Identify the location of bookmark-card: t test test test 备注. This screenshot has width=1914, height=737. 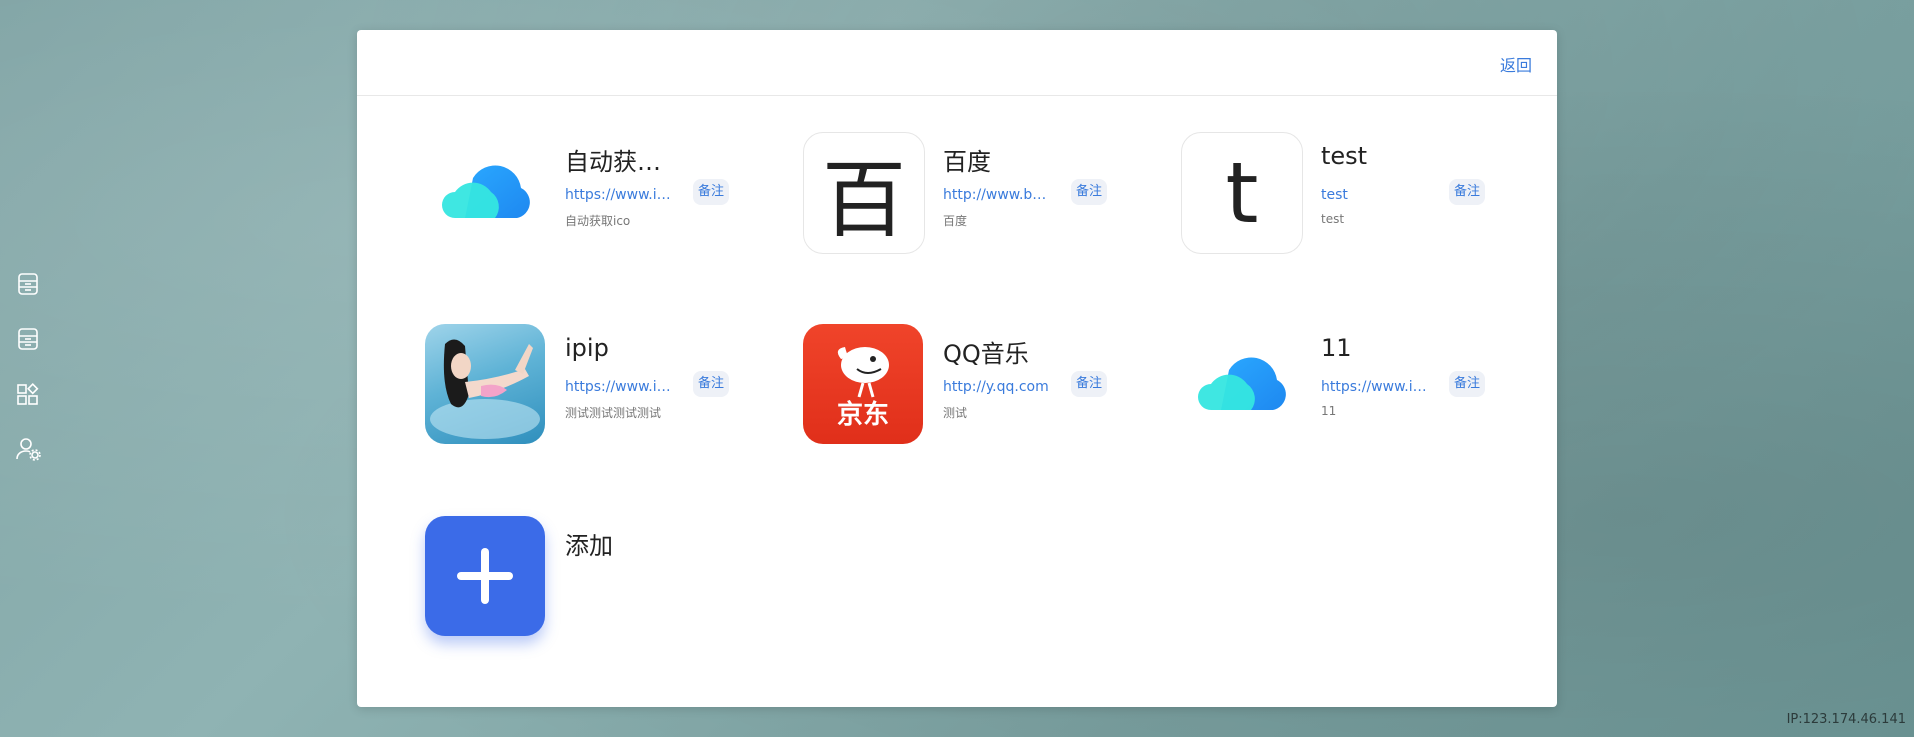
(1341, 197).